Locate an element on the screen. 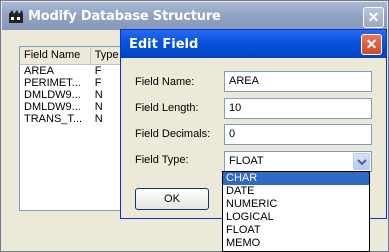 The image size is (389, 252). app-icon is located at coordinates (16, 16).